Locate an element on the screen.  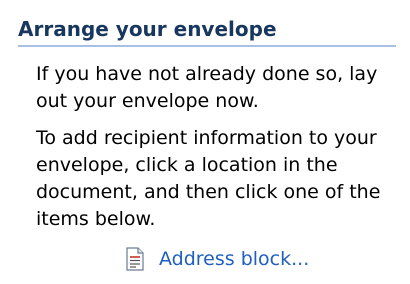
document-icon is located at coordinates (135, 259).